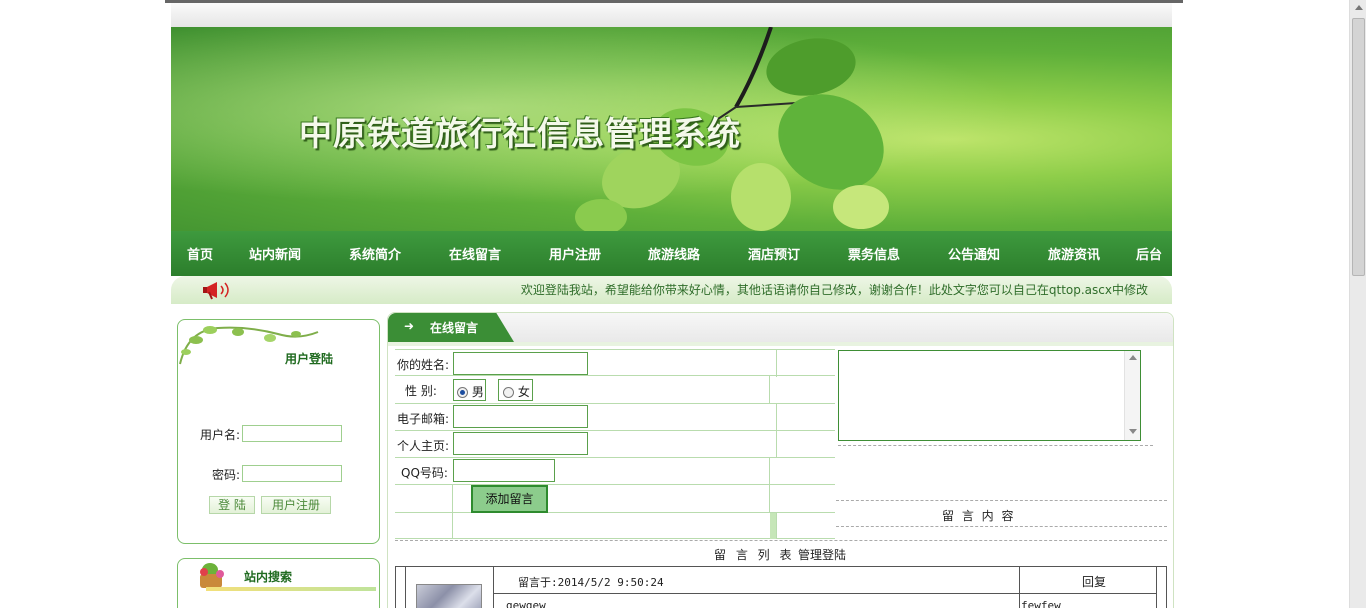 This screenshot has width=1366, height=608. Describe the element at coordinates (615, 444) in the screenshot. I see `homepage-row: 个人主页:` at that location.